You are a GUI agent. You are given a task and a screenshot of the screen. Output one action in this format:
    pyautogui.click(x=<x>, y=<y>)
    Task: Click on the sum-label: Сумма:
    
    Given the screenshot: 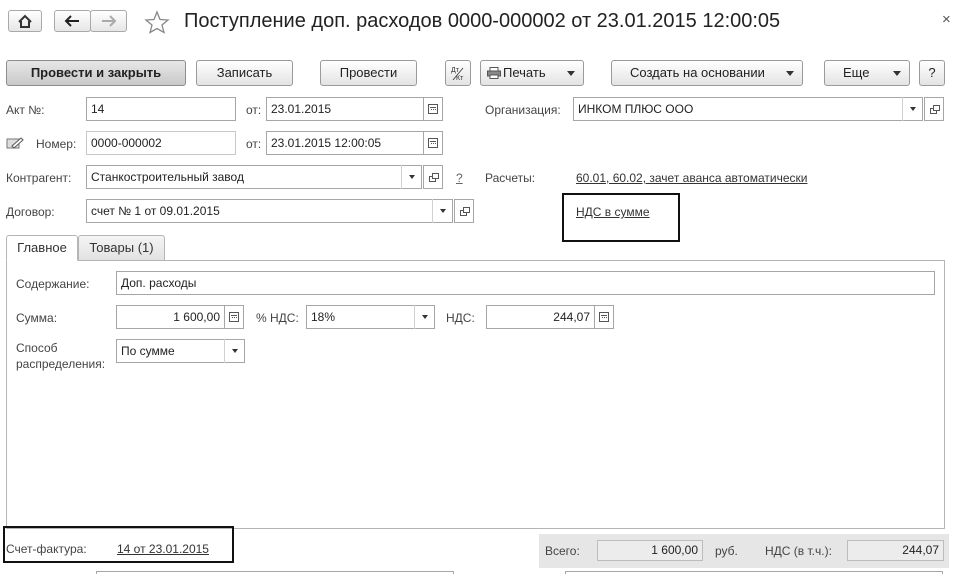 What is the action you would take?
    pyautogui.click(x=37, y=318)
    